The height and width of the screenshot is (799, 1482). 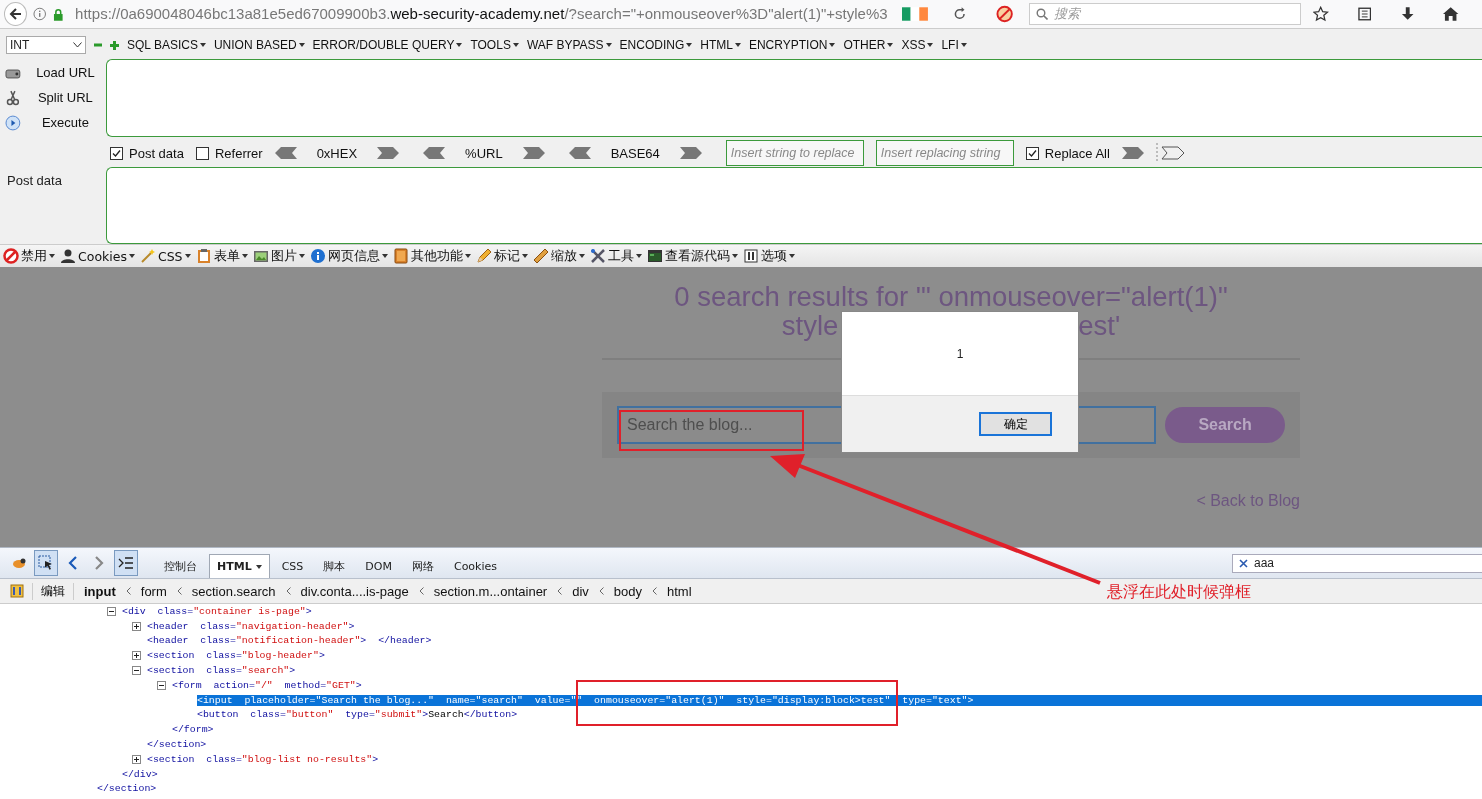 What do you see at coordinates (960, 353) in the screenshot?
I see `alert-message: 1` at bounding box center [960, 353].